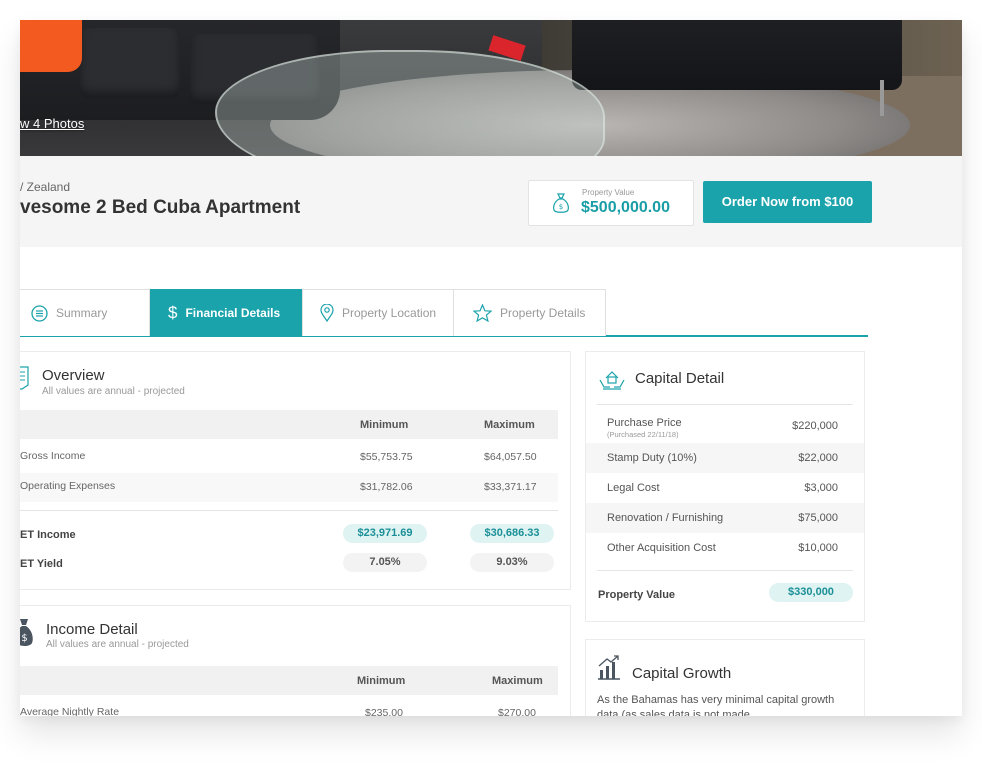  Describe the element at coordinates (173, 312) in the screenshot. I see `dollar-icon: $` at that location.